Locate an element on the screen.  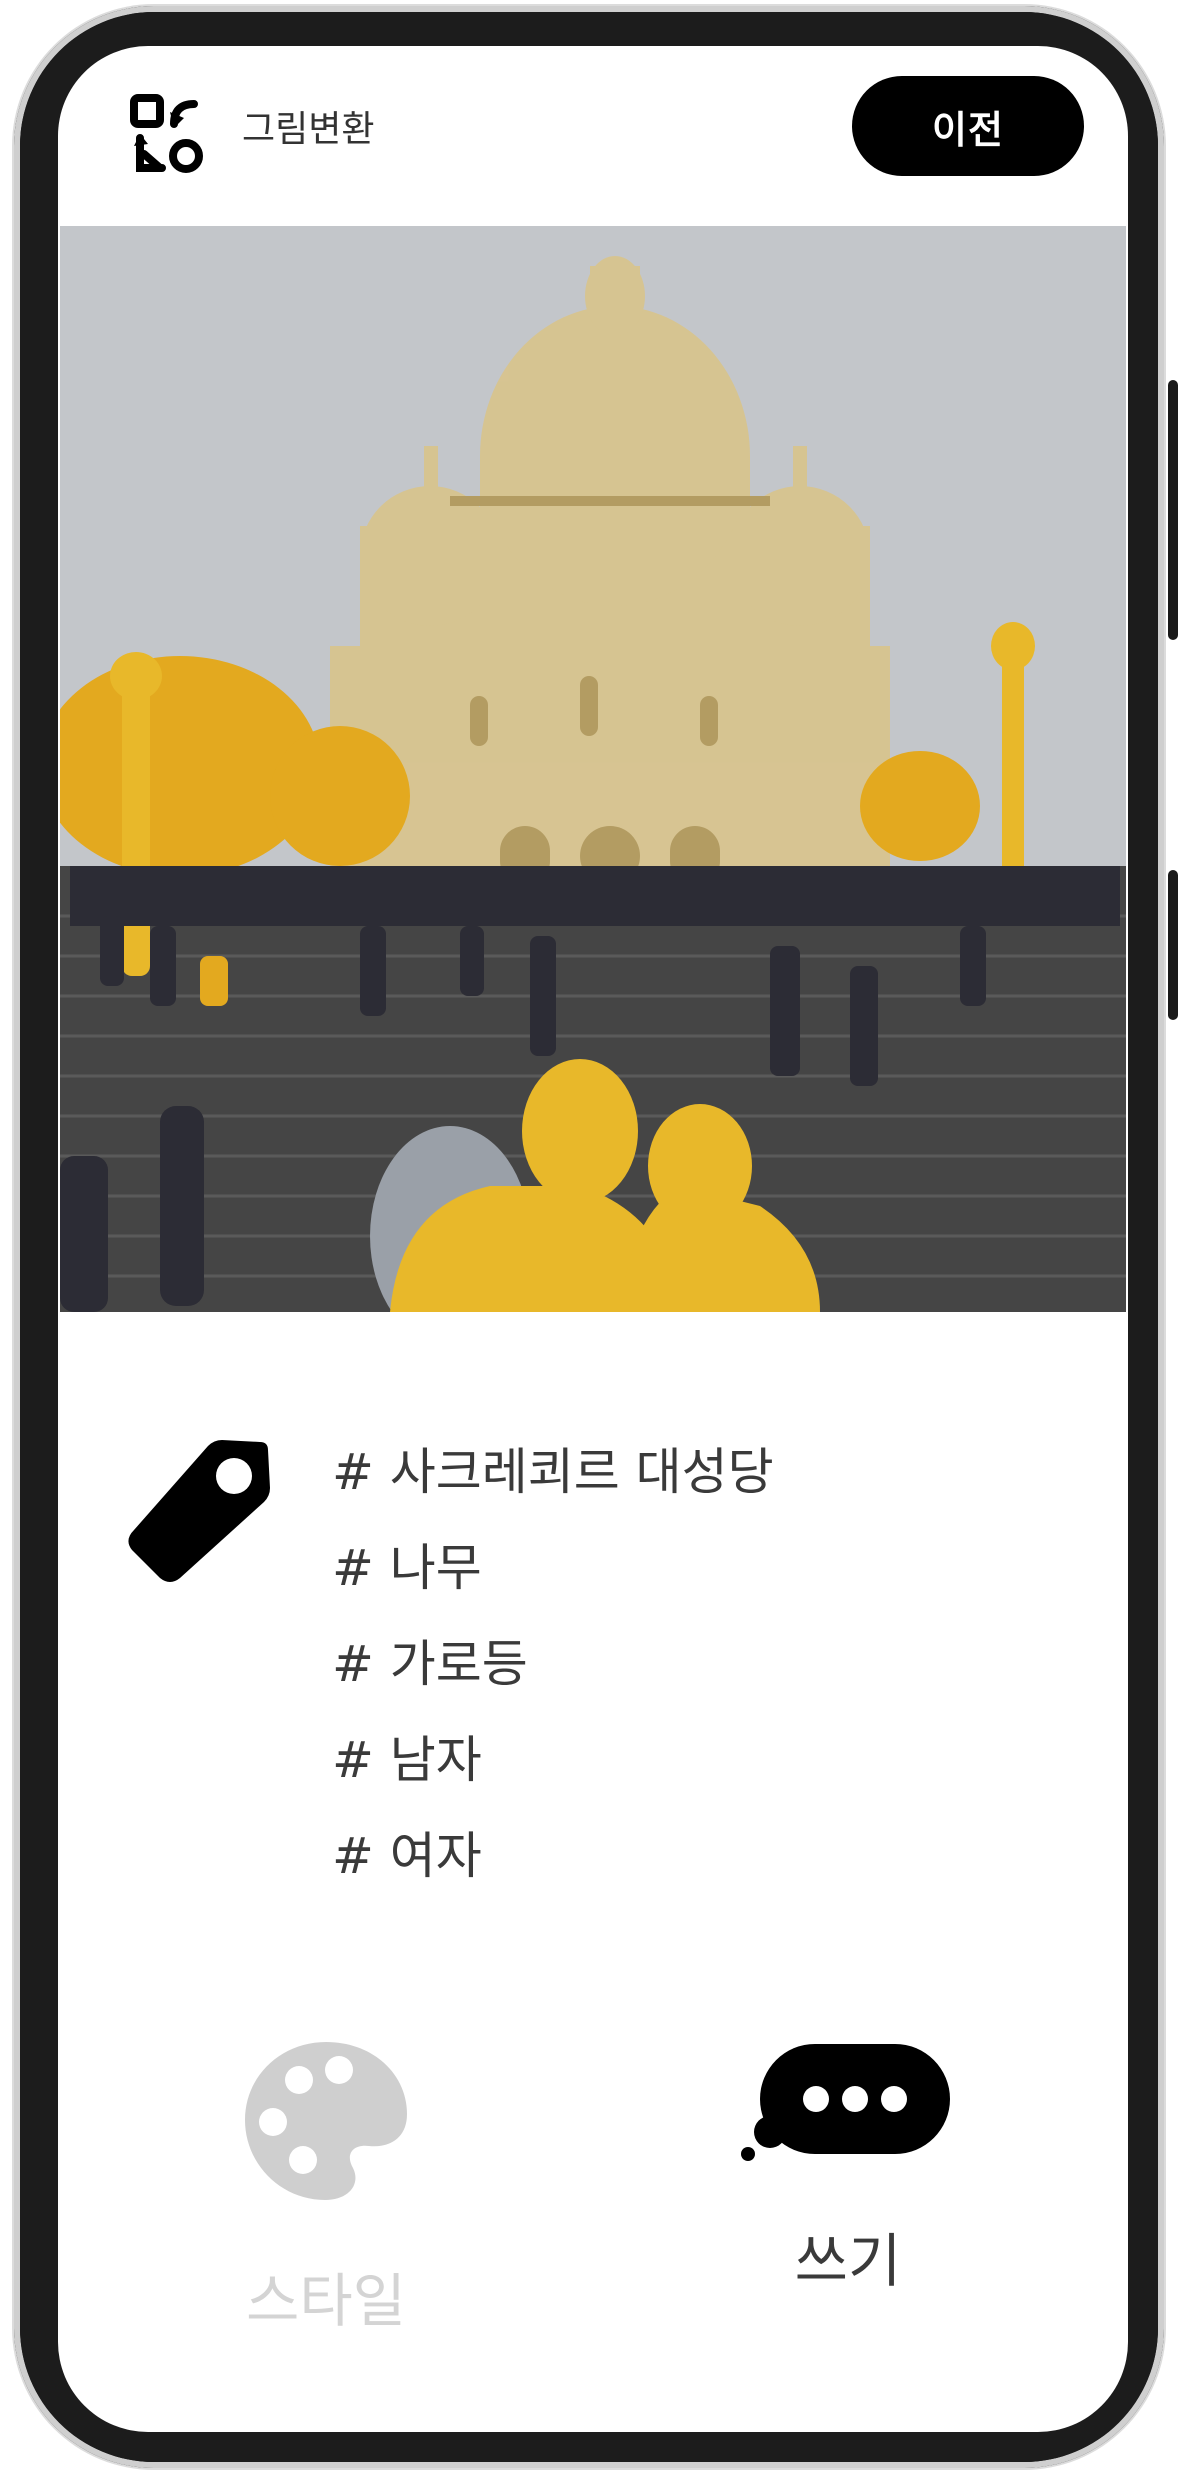
volume-button is located at coordinates (1173, 510).